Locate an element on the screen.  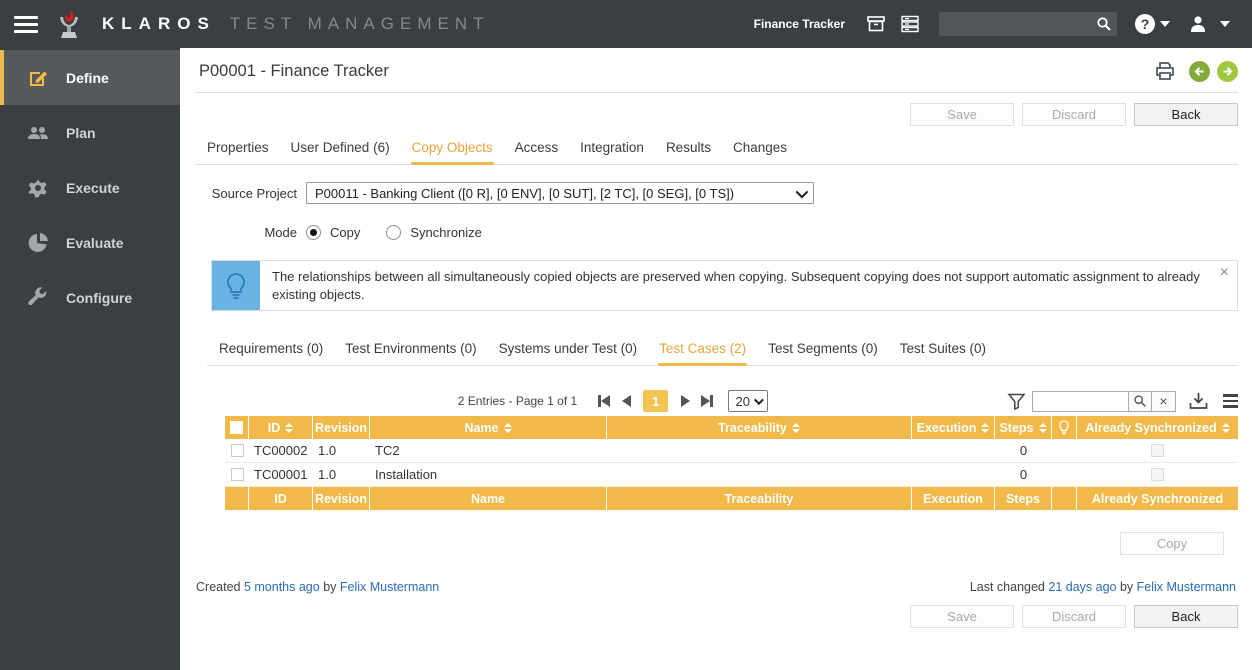
source-project-label: Source Project is located at coordinates (254, 193).